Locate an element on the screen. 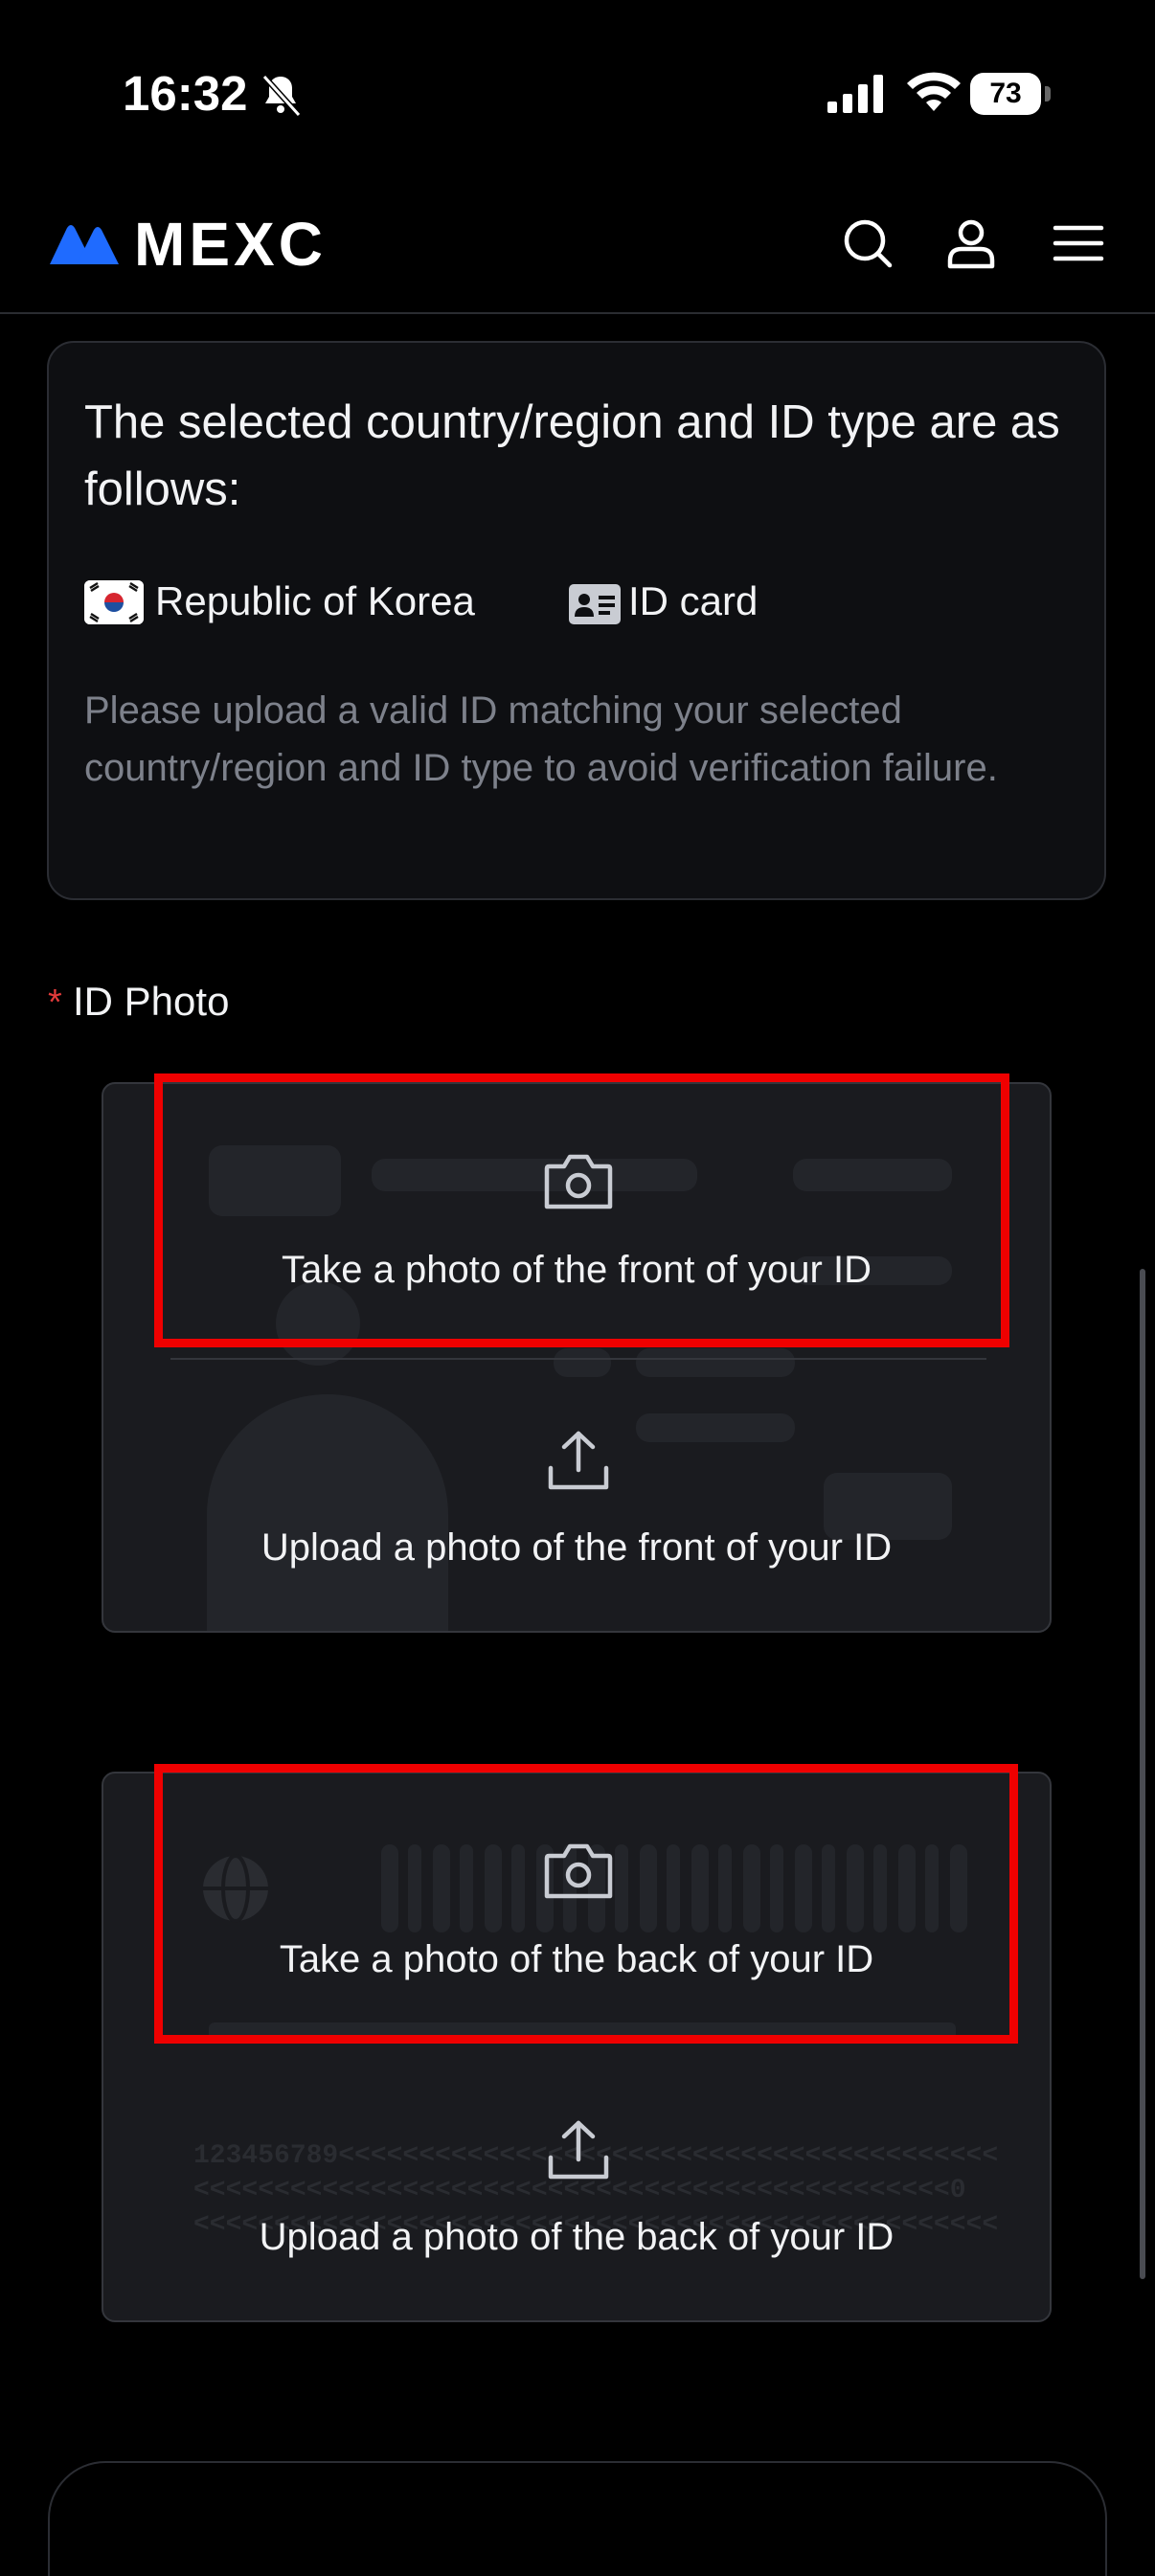 The width and height of the screenshot is (1155, 2576). wifi-icon is located at coordinates (934, 91).